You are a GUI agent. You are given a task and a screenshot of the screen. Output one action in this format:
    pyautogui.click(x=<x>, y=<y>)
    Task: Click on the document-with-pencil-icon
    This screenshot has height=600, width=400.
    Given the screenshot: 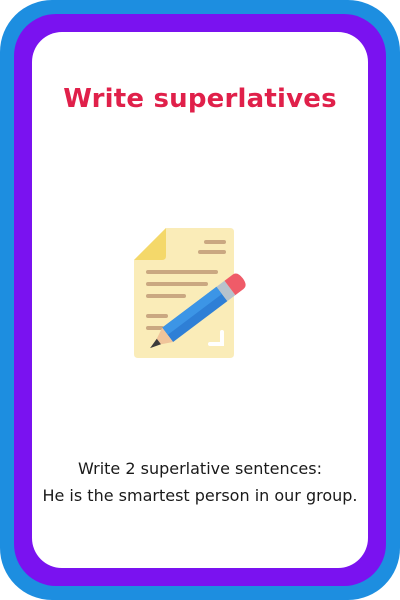 What is the action you would take?
    pyautogui.click(x=200, y=294)
    